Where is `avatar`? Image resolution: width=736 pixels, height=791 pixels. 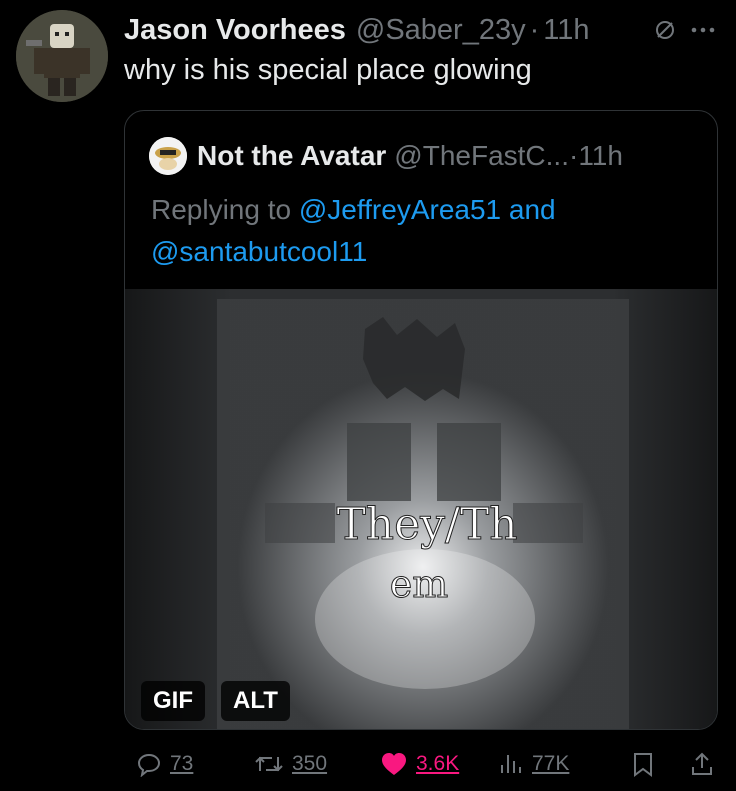 avatar is located at coordinates (62, 56).